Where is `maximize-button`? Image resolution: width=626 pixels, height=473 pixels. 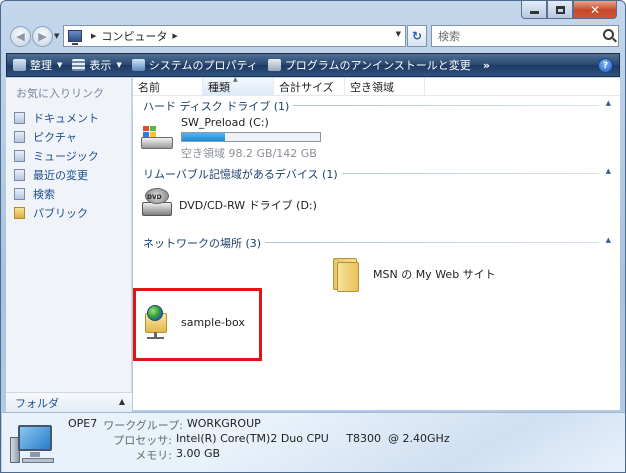 maximize-button is located at coordinates (560, 10).